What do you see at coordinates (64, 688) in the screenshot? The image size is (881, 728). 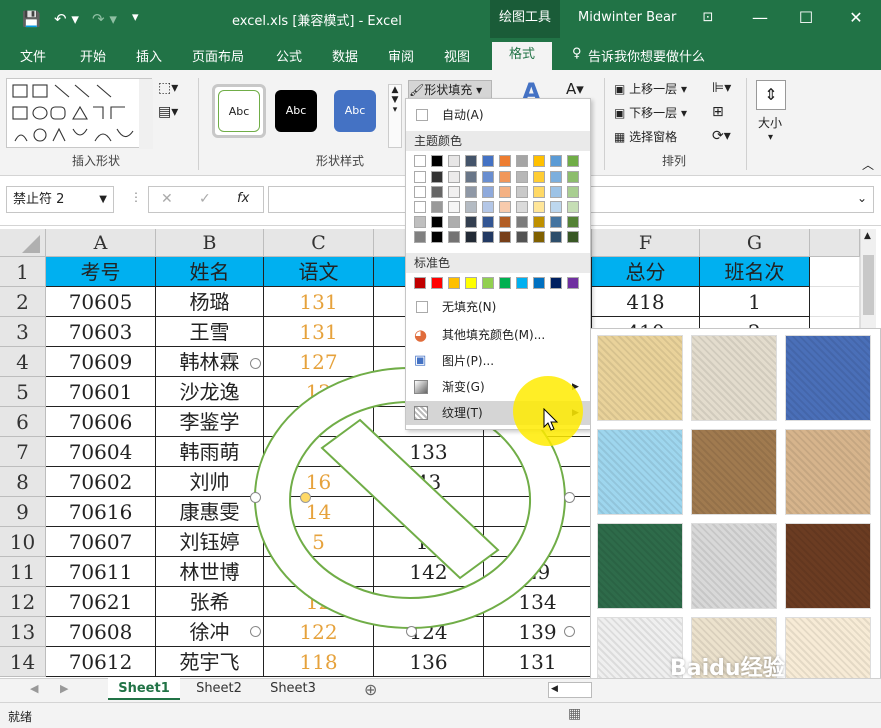 I see `next-sheet-icon: ▶` at bounding box center [64, 688].